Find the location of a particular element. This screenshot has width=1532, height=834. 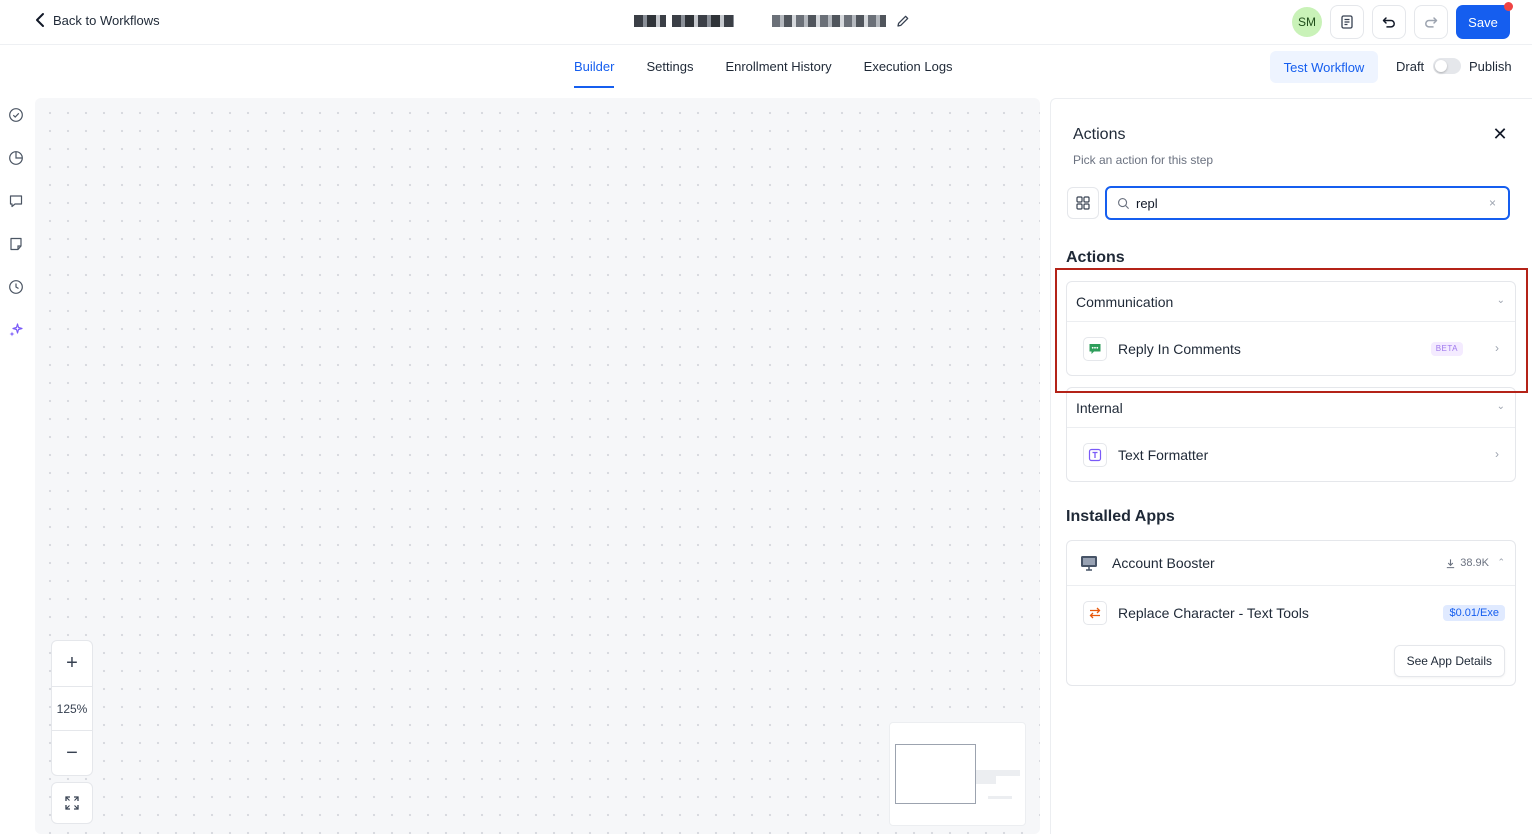

download-count: 38.9K is located at coordinates (1467, 563).